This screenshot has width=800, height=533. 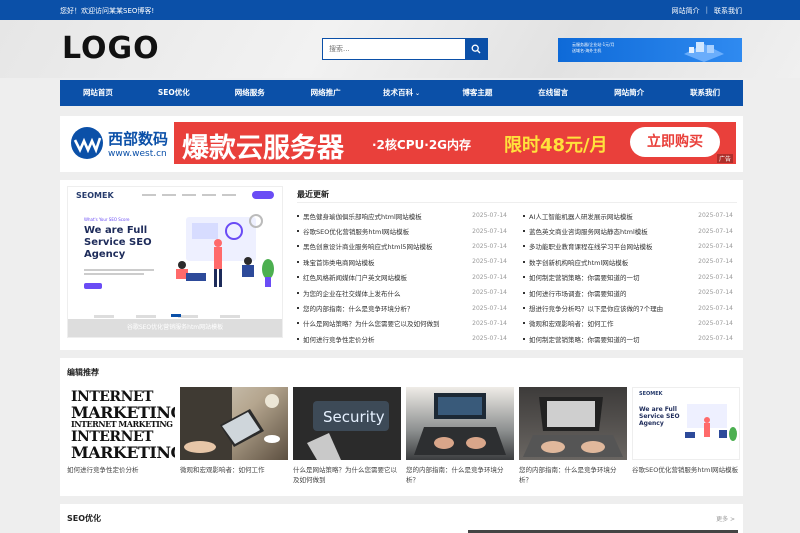 I want to click on ad-brand: 西部数码 www.west.cn, so click(x=119, y=143).